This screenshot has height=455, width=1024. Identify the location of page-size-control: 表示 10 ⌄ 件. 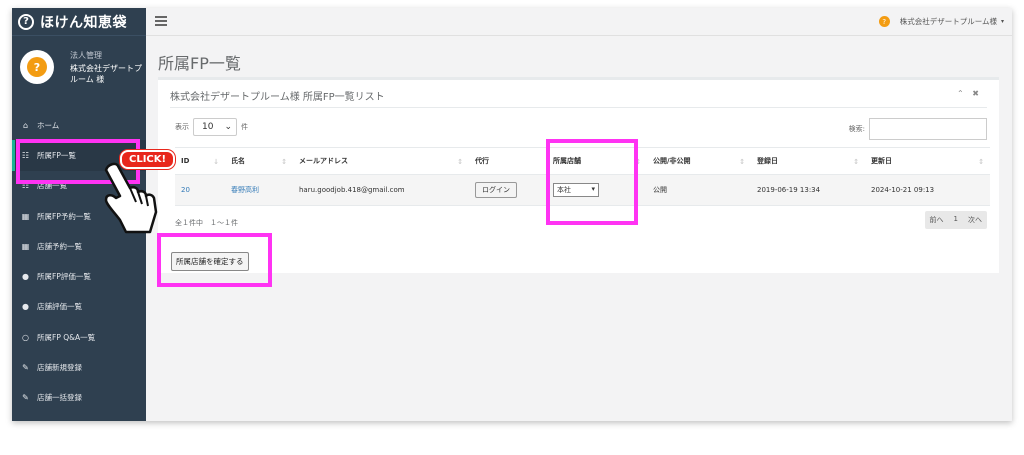
(211, 127).